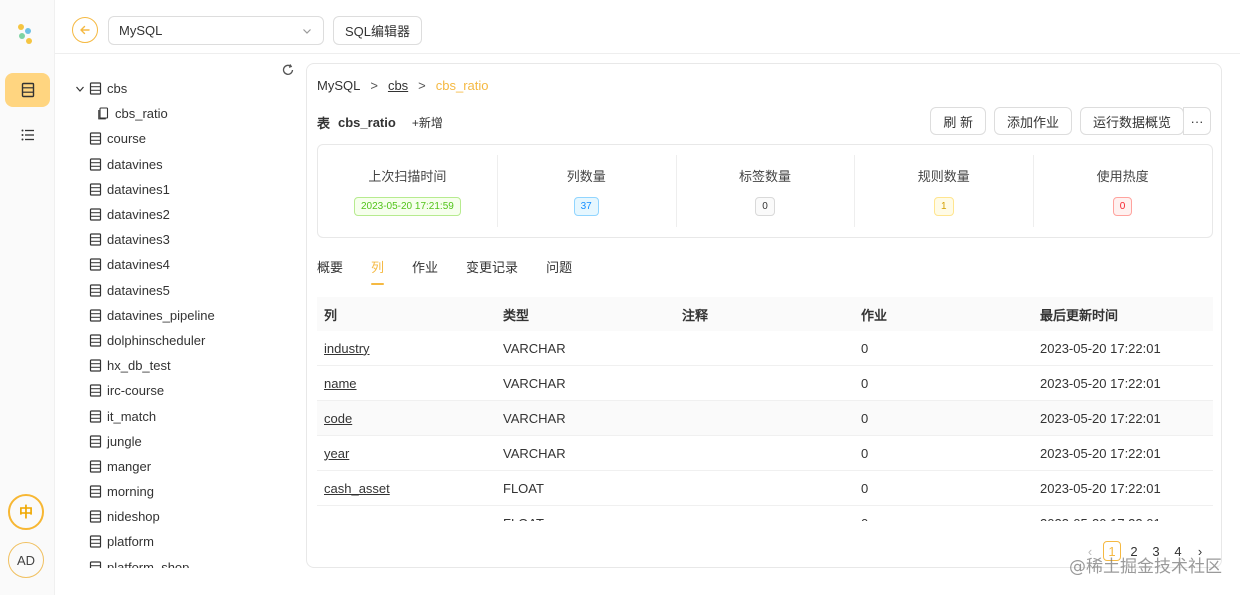  Describe the element at coordinates (559, 269) in the screenshot. I see `tab-issues: 问题` at that location.